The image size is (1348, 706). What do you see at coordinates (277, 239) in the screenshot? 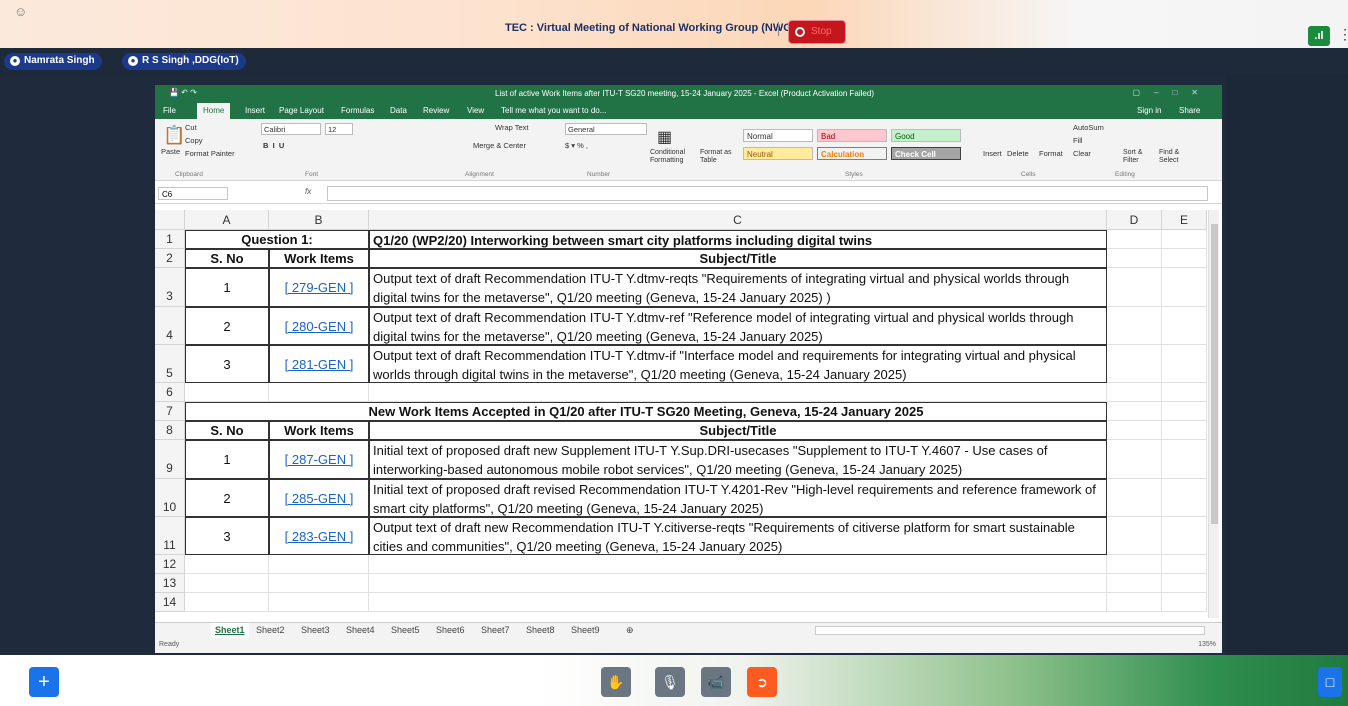
I see `question-label: Question 1:` at bounding box center [277, 239].